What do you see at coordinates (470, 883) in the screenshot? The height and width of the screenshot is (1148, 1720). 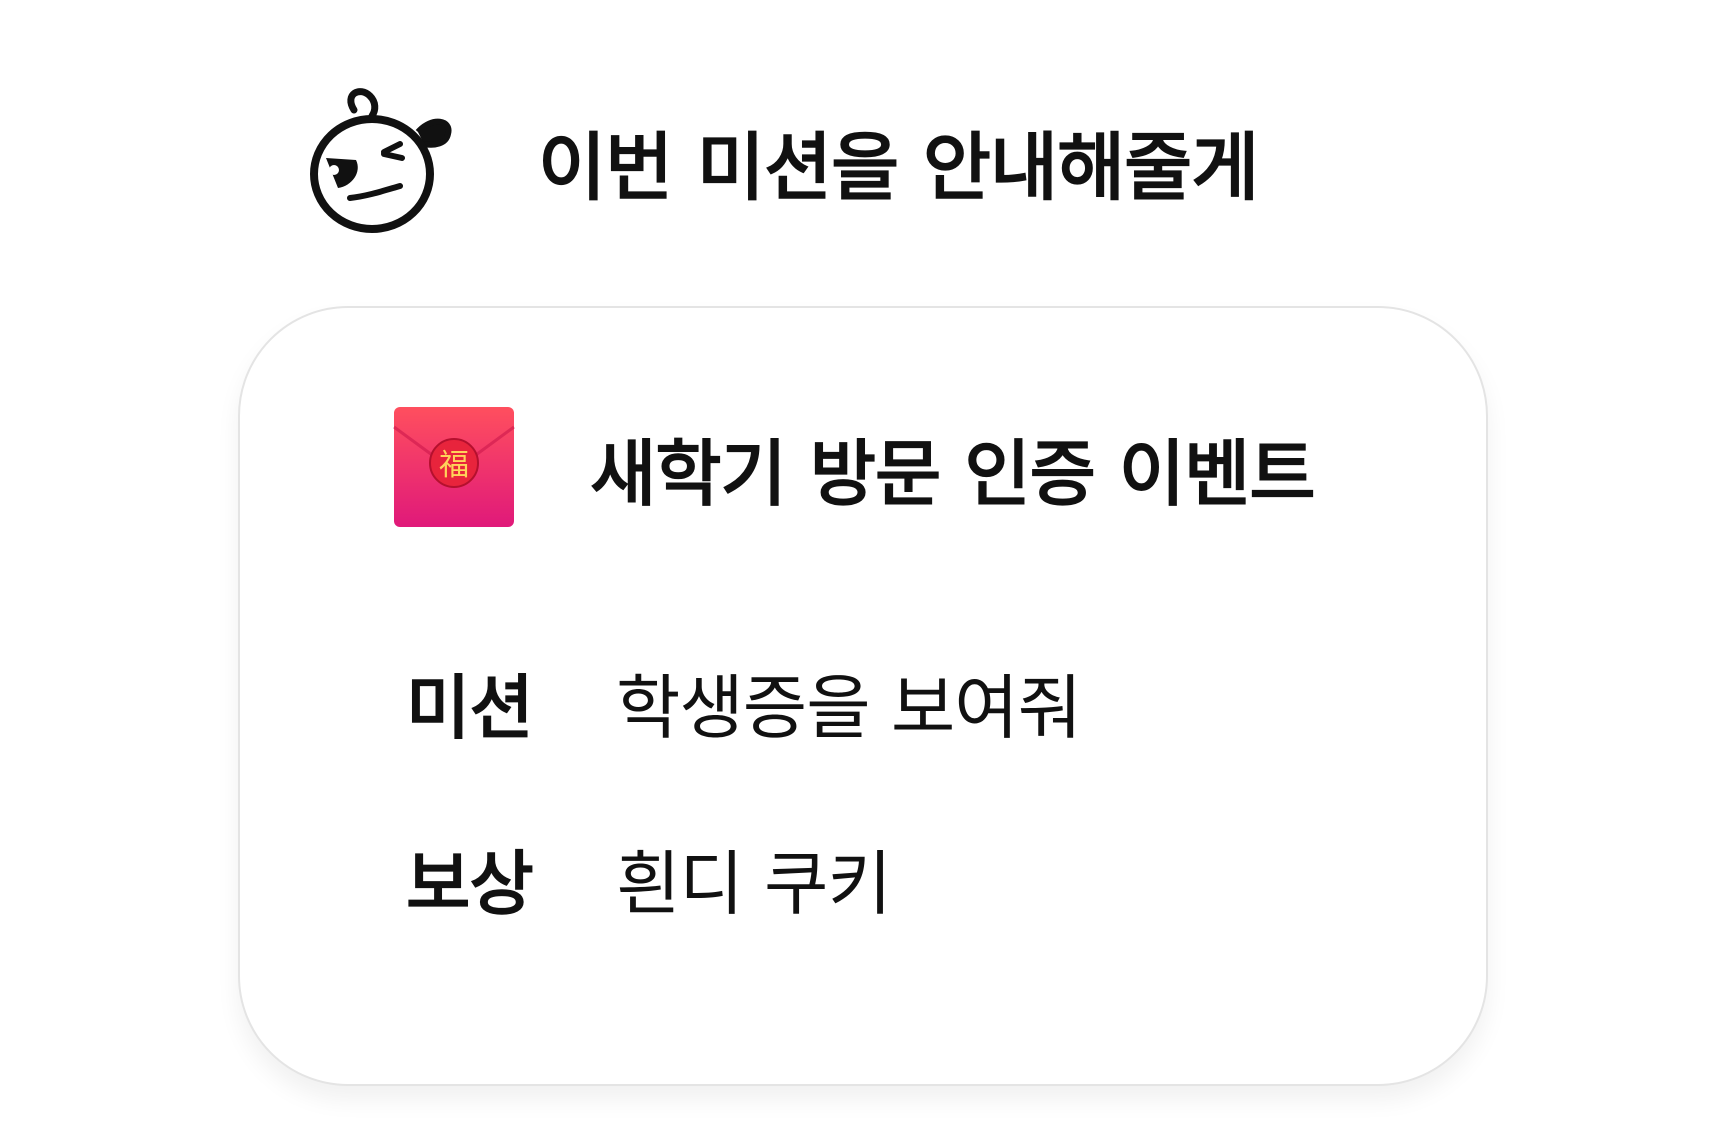 I see `reward-label: 보상` at bounding box center [470, 883].